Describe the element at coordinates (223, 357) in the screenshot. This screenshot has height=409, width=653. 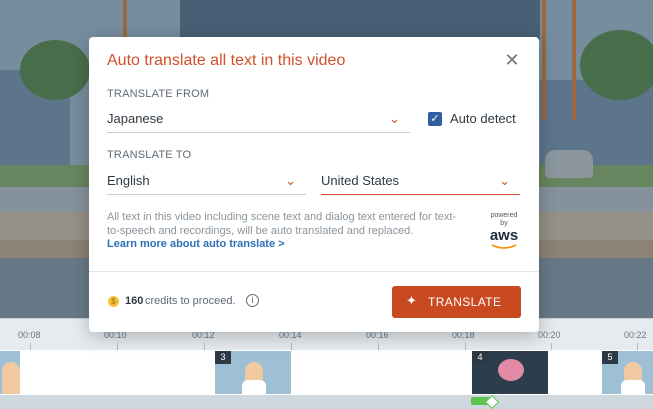
I see `scene-number: 3` at that location.